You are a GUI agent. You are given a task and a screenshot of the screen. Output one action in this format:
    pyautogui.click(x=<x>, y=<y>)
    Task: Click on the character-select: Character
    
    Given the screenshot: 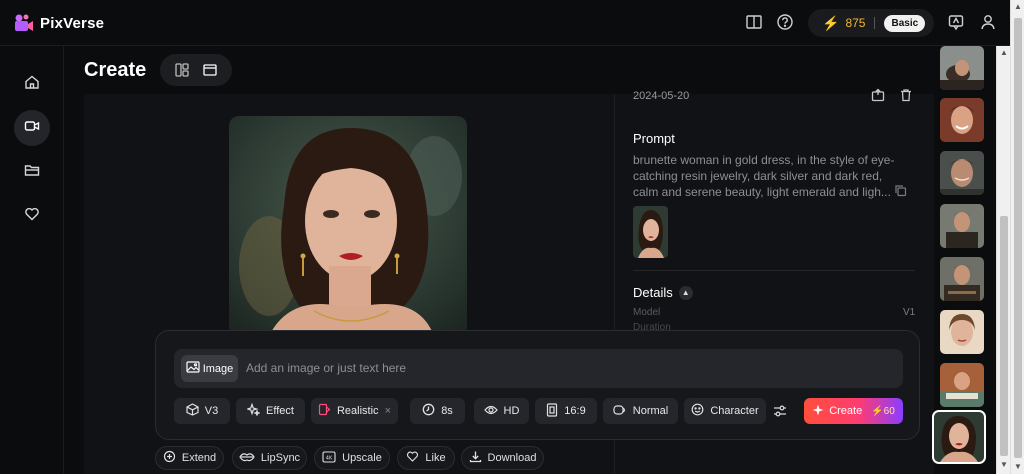 What is the action you would take?
    pyautogui.click(x=725, y=411)
    